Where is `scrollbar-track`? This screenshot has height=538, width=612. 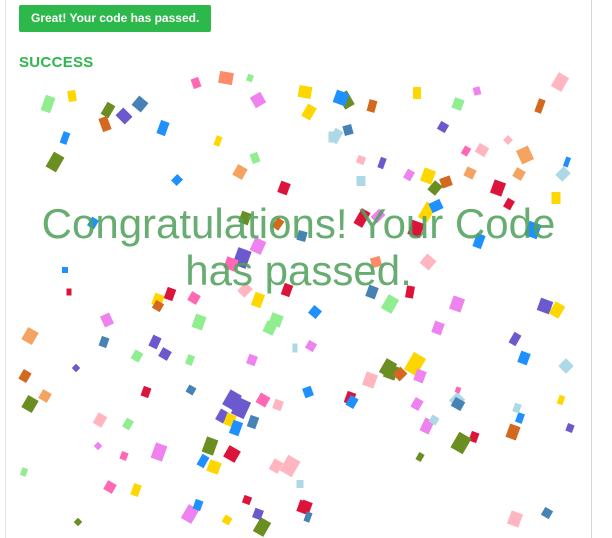 scrollbar-track is located at coordinates (601, 269).